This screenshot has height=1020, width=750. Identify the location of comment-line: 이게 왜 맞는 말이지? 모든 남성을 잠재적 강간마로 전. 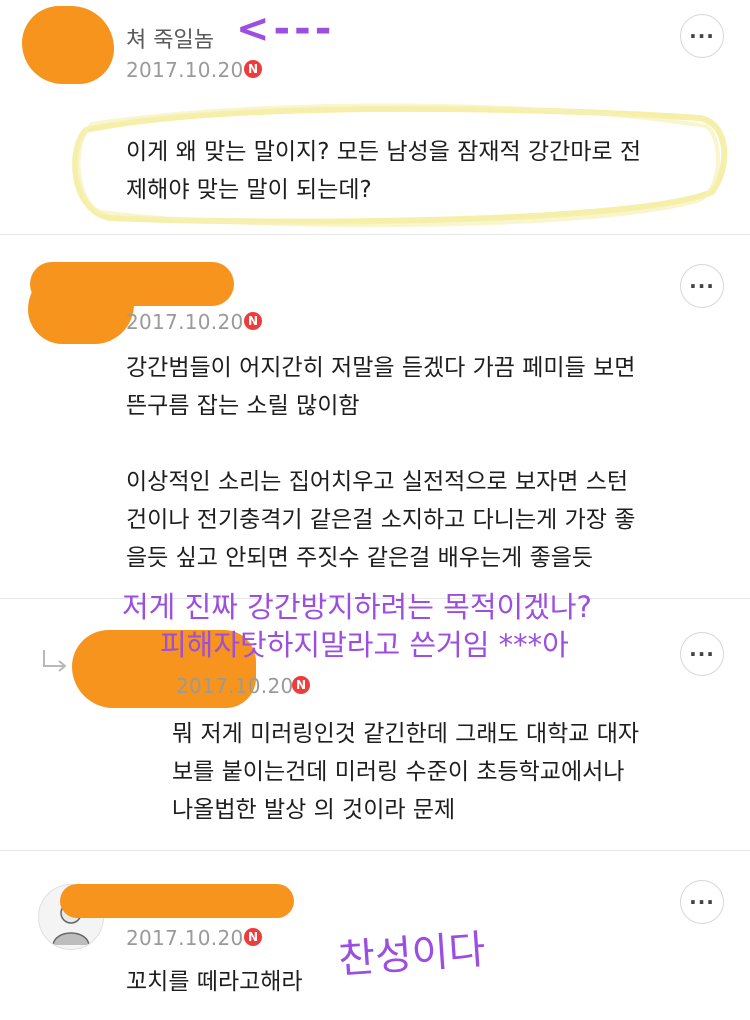
(384, 152).